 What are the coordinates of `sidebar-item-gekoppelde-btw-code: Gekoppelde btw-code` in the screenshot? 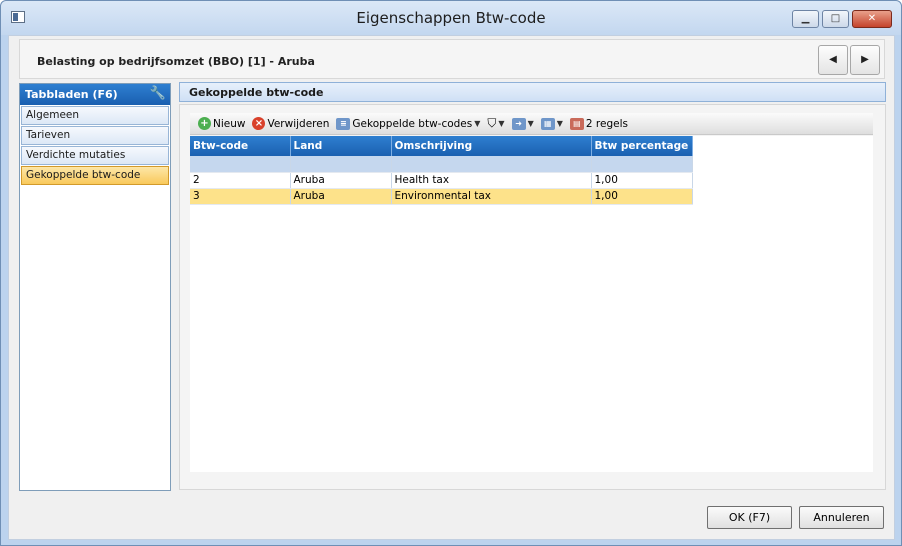 It's located at (95, 175).